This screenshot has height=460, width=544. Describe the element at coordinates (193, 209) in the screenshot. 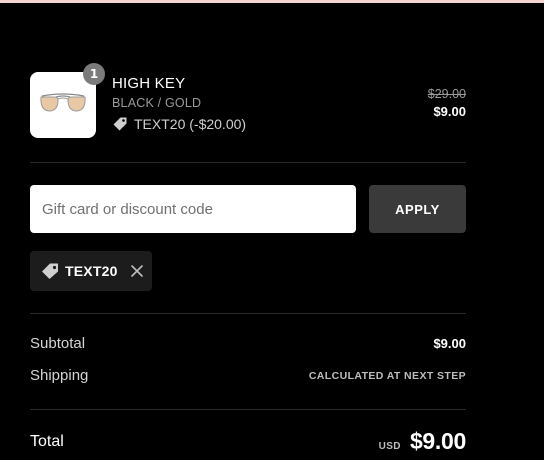

I see `discount-code-input` at that location.